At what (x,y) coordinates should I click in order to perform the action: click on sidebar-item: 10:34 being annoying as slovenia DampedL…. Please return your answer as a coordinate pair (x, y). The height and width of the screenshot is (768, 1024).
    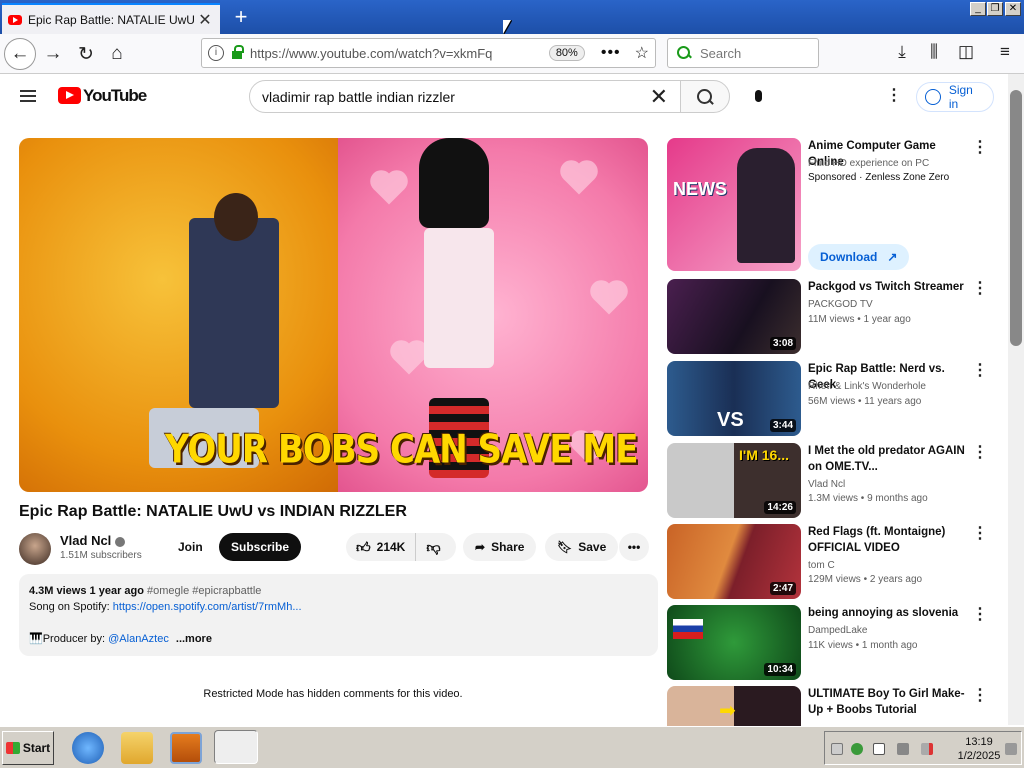
    Looking at the image, I should click on (831, 642).